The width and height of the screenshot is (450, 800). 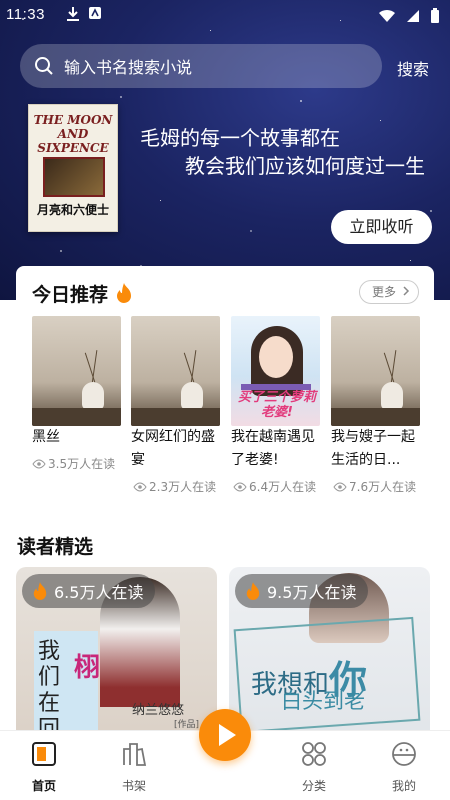 What do you see at coordinates (87, 668) in the screenshot?
I see `cover-title-accent: 栩` at bounding box center [87, 668].